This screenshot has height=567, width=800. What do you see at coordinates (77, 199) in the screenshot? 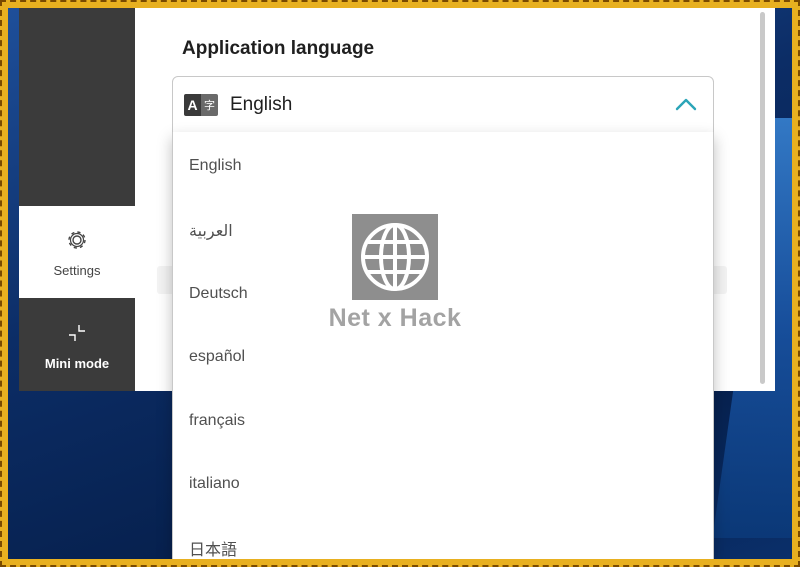
I see `navigation-pane: Settings Mini mode` at bounding box center [77, 199].